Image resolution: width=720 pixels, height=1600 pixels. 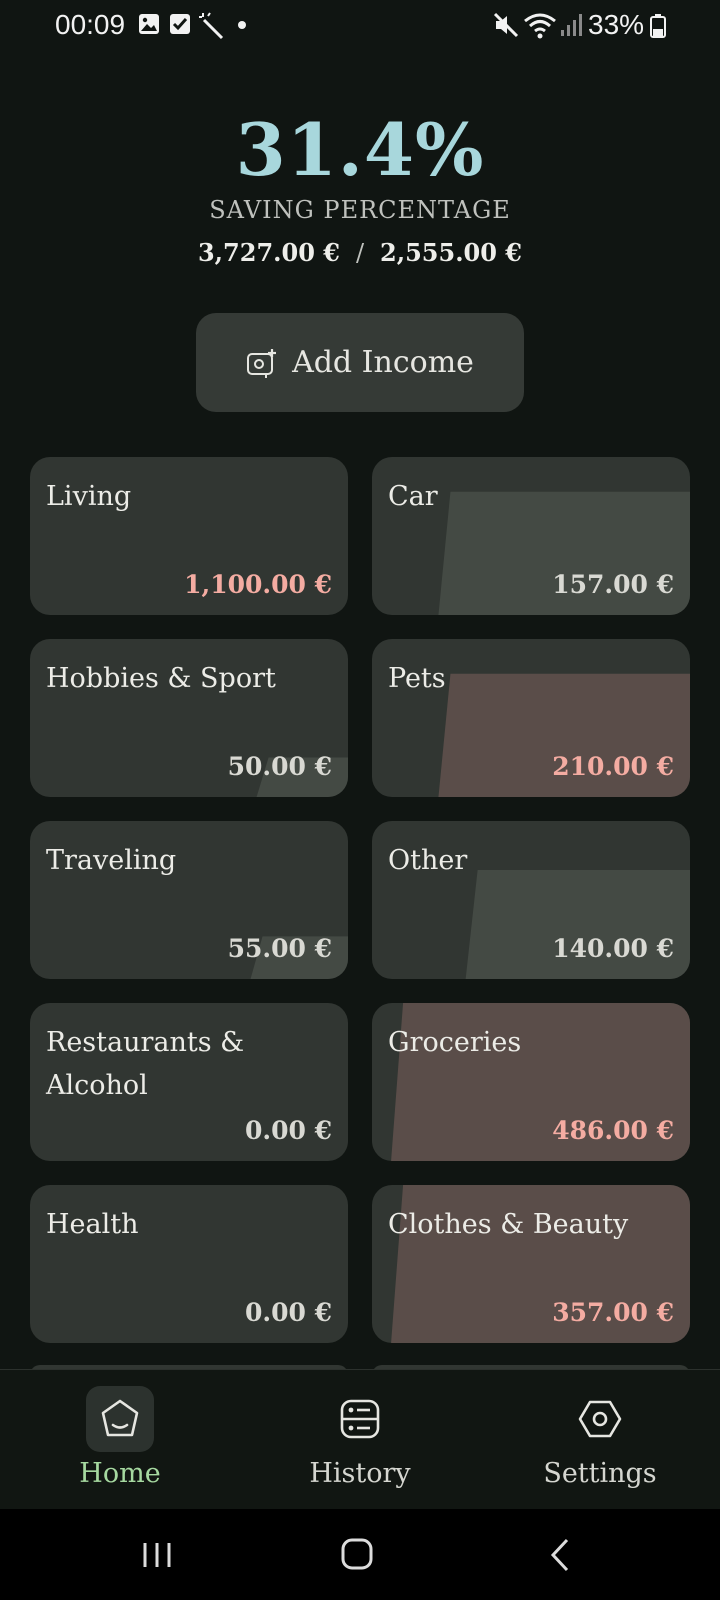 I want to click on wifi-icon, so click(x=540, y=26).